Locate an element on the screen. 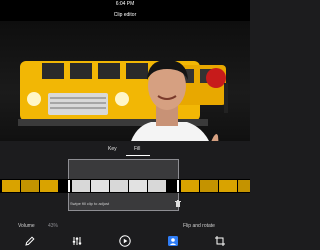  person-layer-icon is located at coordinates (173, 241).